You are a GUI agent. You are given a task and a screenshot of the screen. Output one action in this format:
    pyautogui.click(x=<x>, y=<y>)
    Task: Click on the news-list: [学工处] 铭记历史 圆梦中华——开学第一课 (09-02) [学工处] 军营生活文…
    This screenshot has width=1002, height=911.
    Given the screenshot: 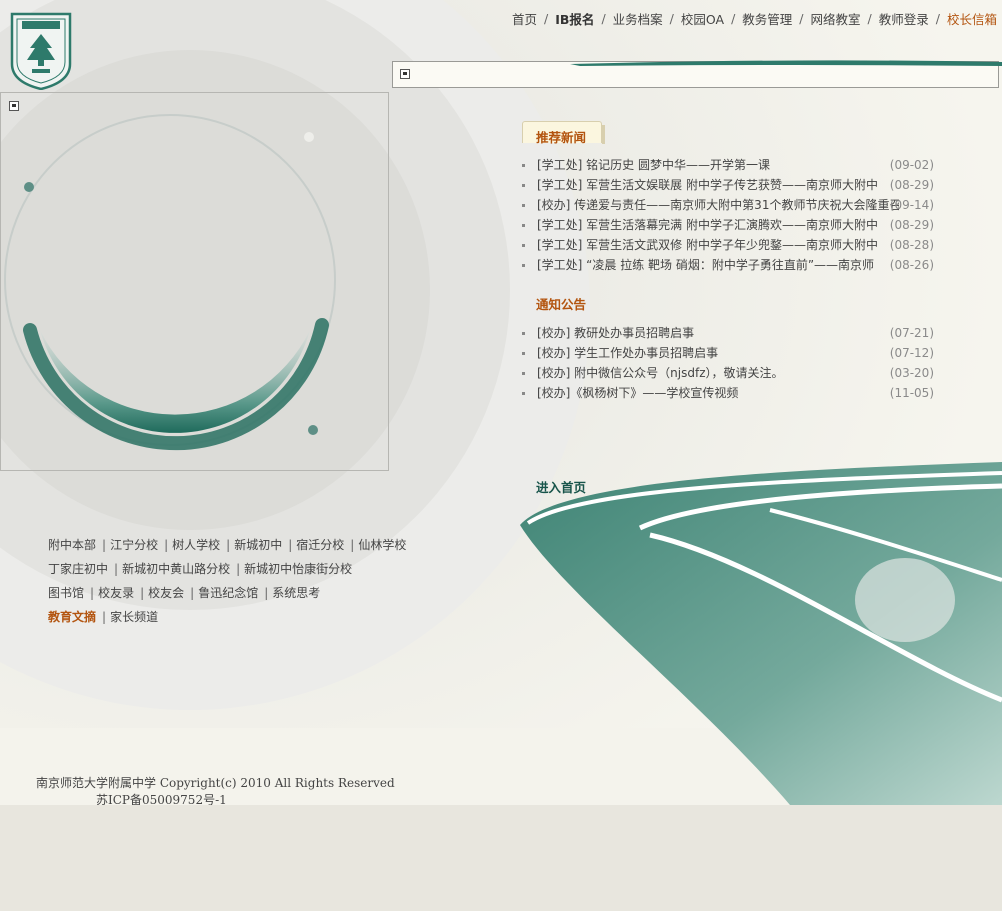 What is the action you would take?
    pyautogui.click(x=729, y=215)
    